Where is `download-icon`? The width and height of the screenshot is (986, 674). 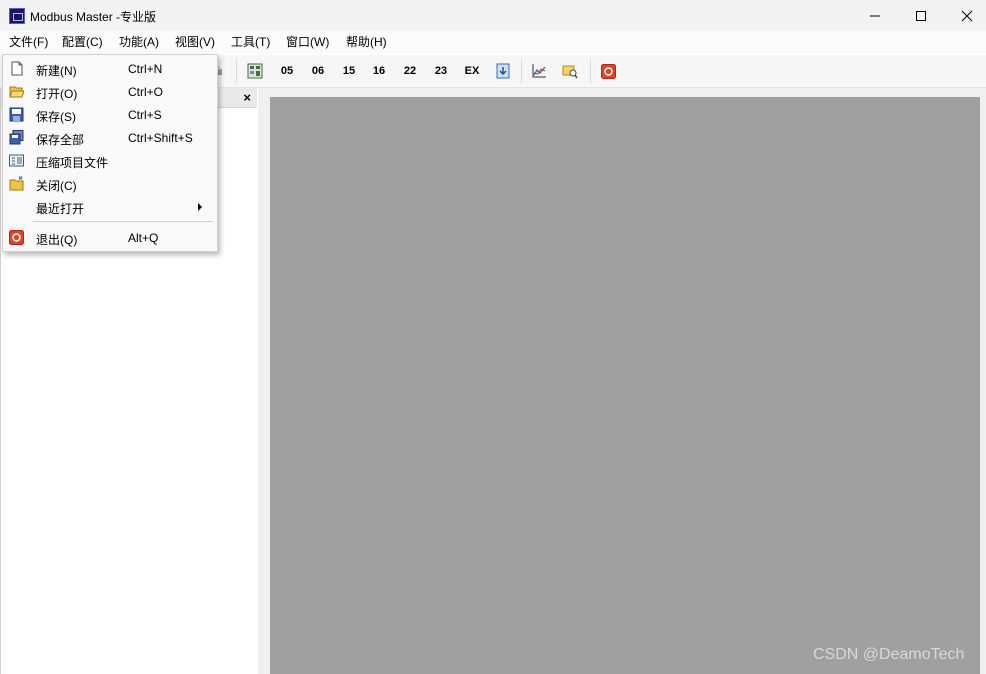 download-icon is located at coordinates (503, 71).